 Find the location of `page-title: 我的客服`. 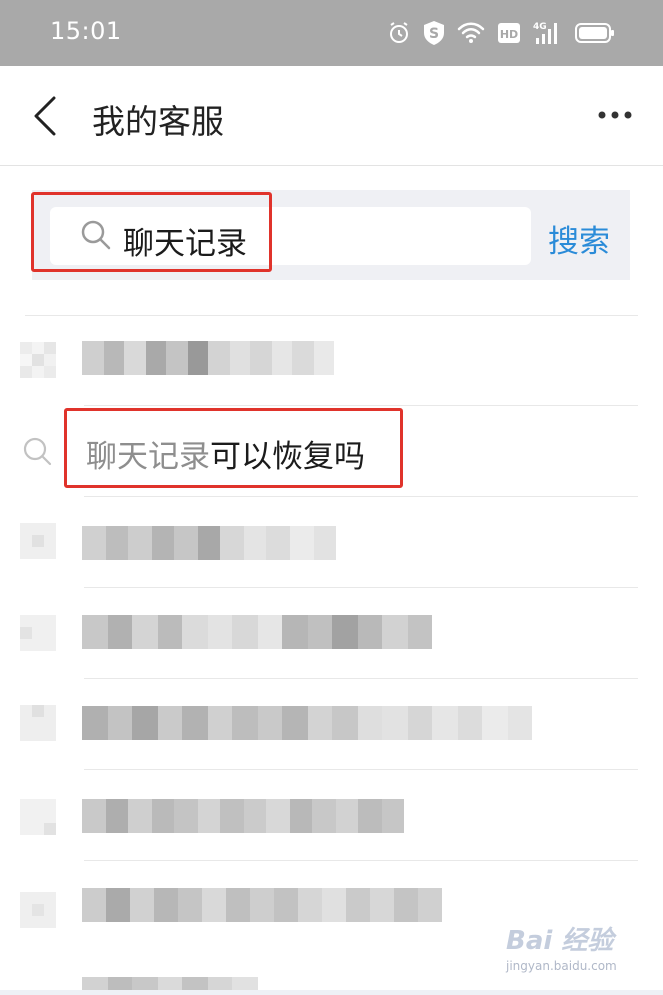

page-title: 我的客服 is located at coordinates (158, 121).